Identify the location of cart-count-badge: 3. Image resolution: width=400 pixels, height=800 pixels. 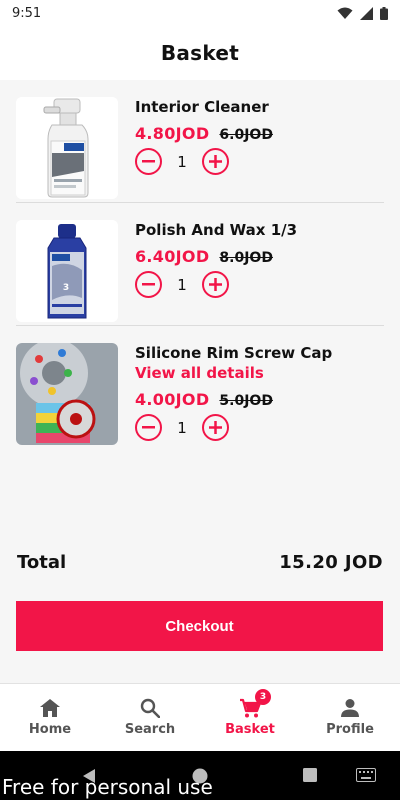
(263, 697).